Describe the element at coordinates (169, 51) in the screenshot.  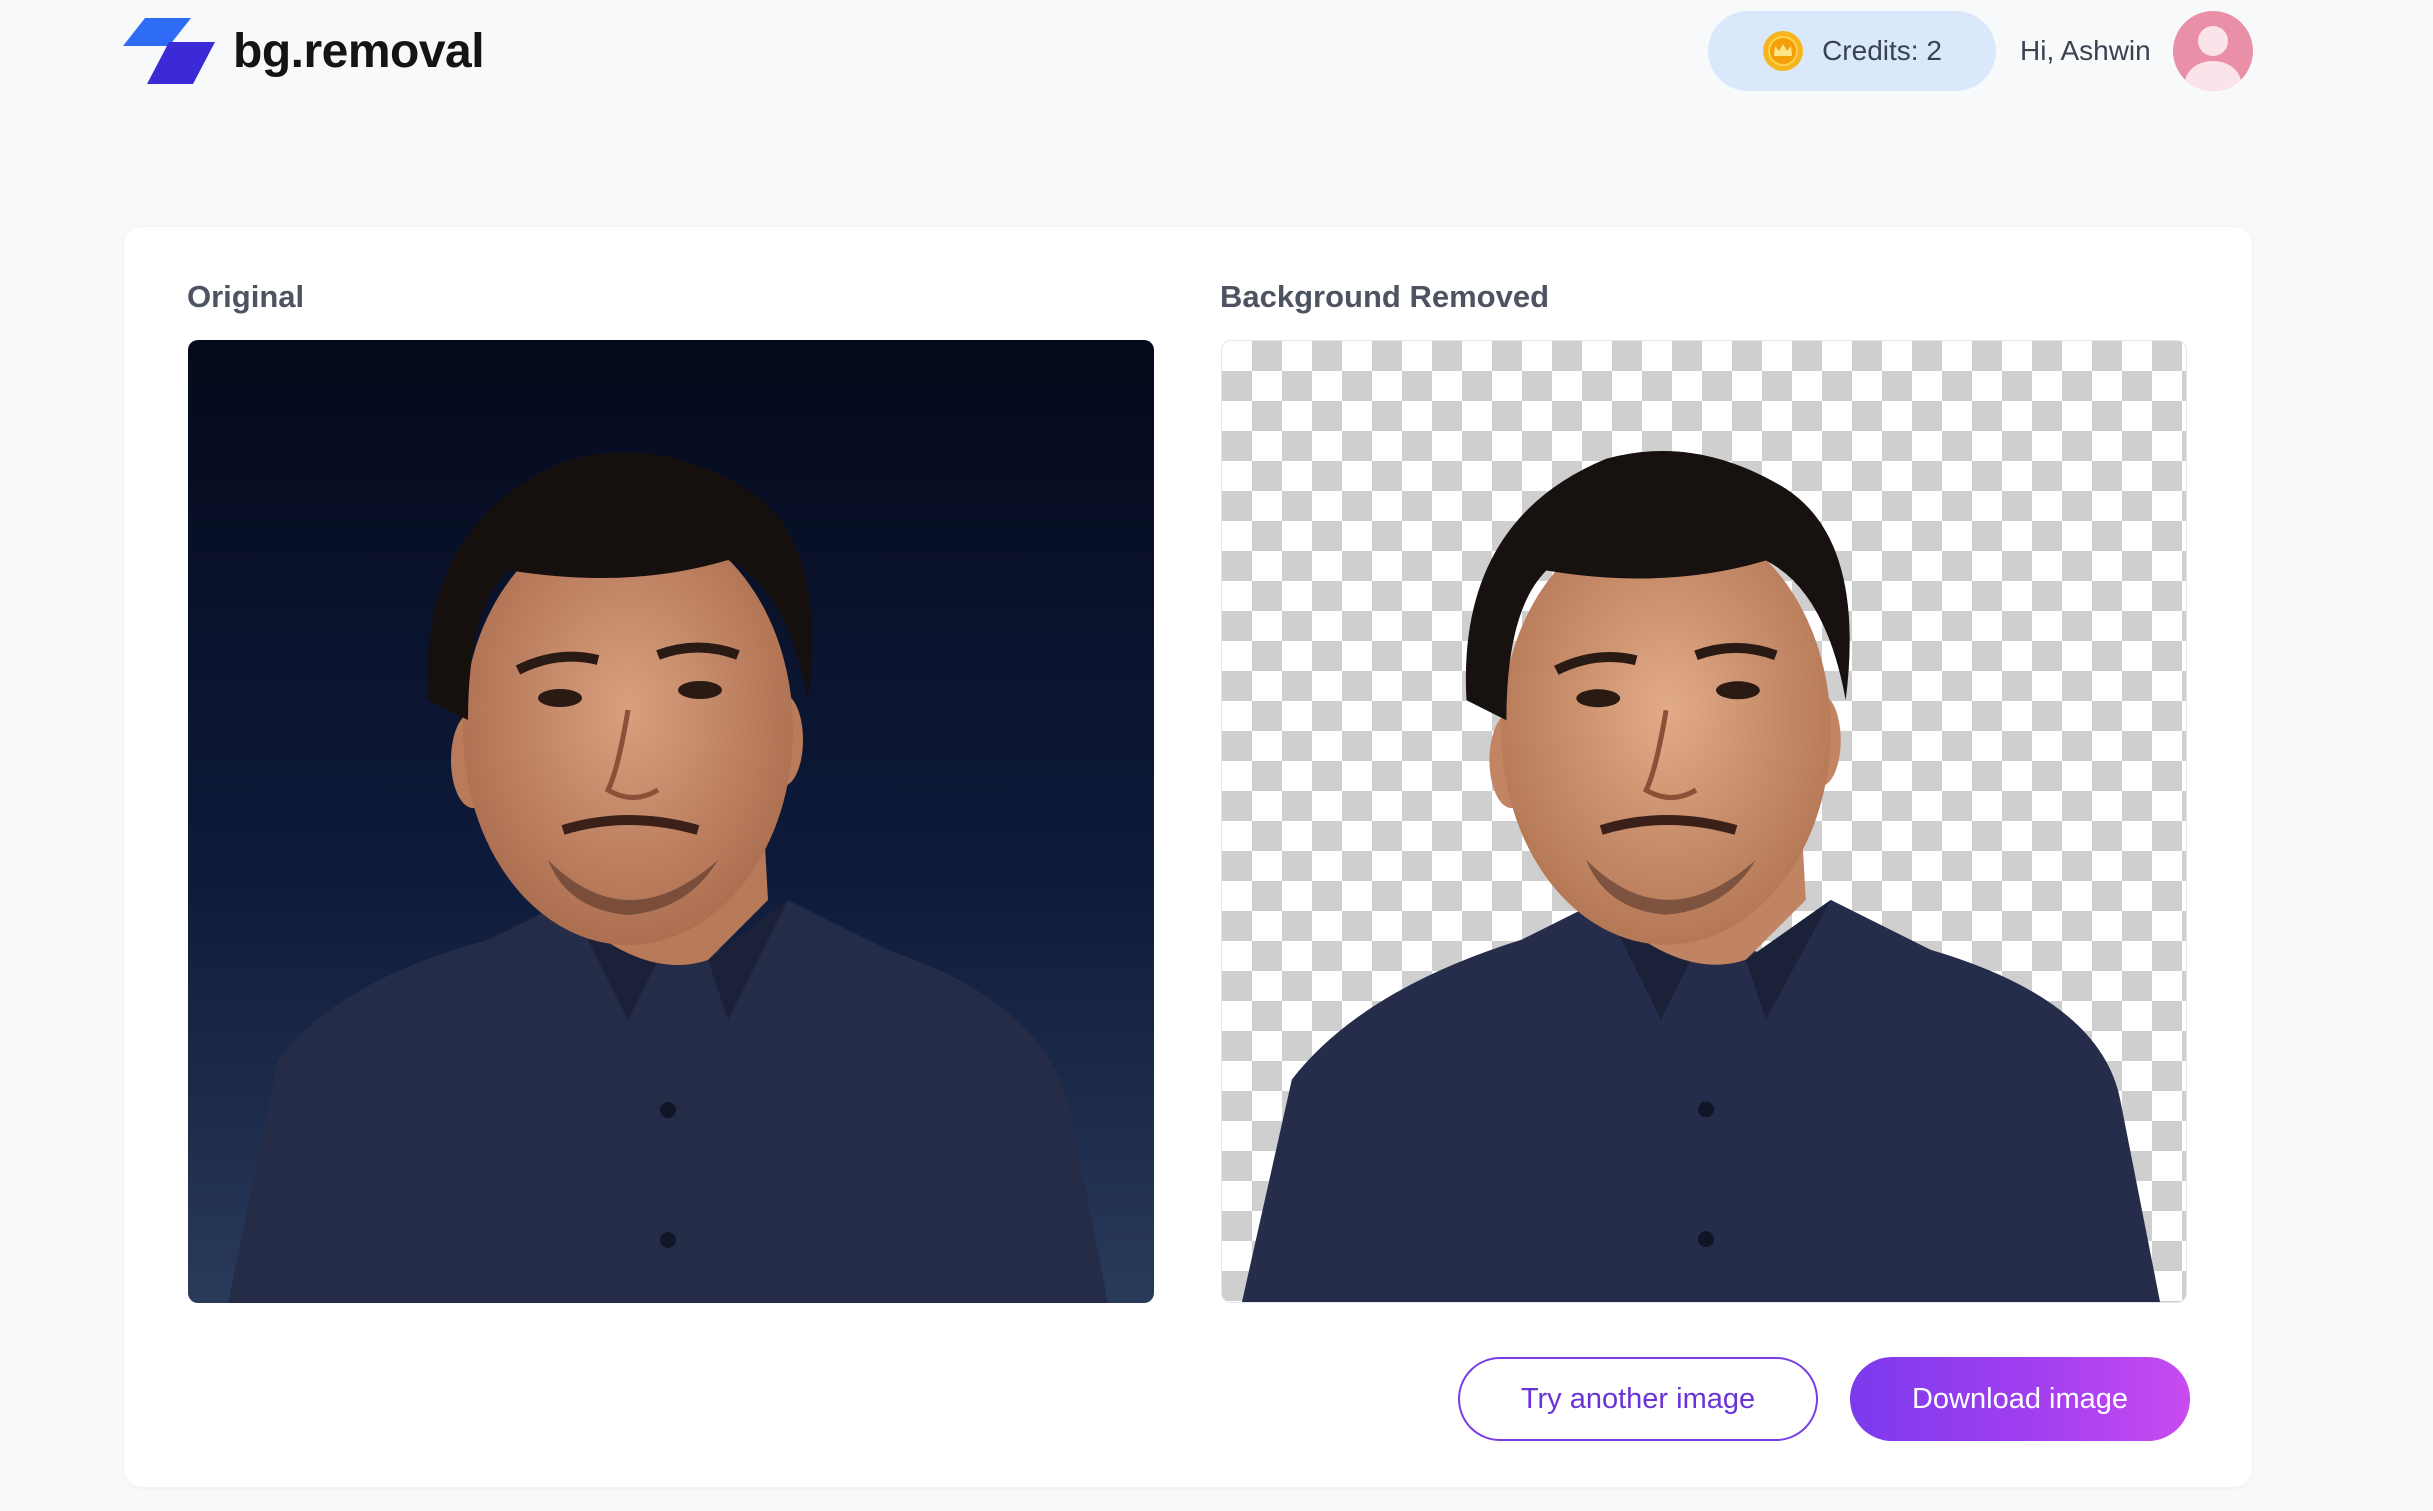
I see `logo-icon` at that location.